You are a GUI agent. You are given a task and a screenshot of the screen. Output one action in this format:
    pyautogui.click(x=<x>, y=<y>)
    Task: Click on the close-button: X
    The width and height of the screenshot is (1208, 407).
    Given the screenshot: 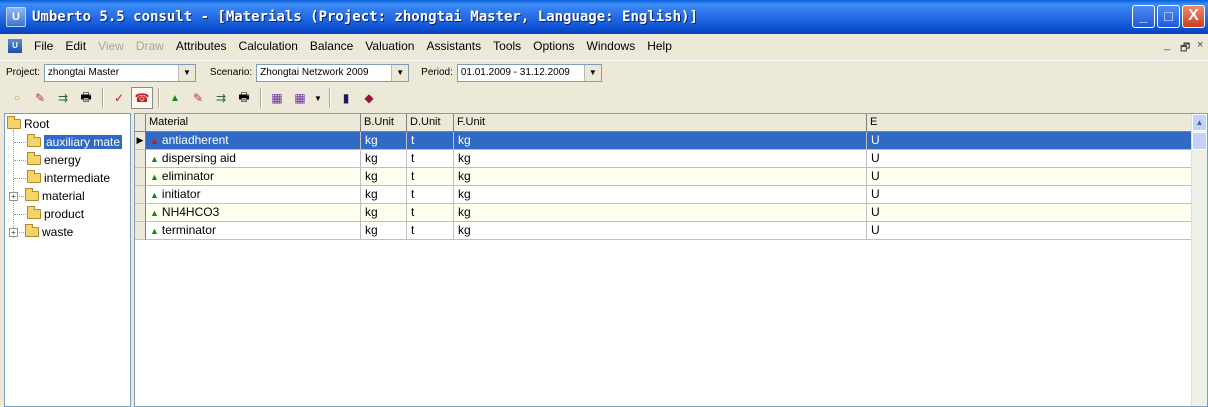 What is the action you would take?
    pyautogui.click(x=1193, y=16)
    